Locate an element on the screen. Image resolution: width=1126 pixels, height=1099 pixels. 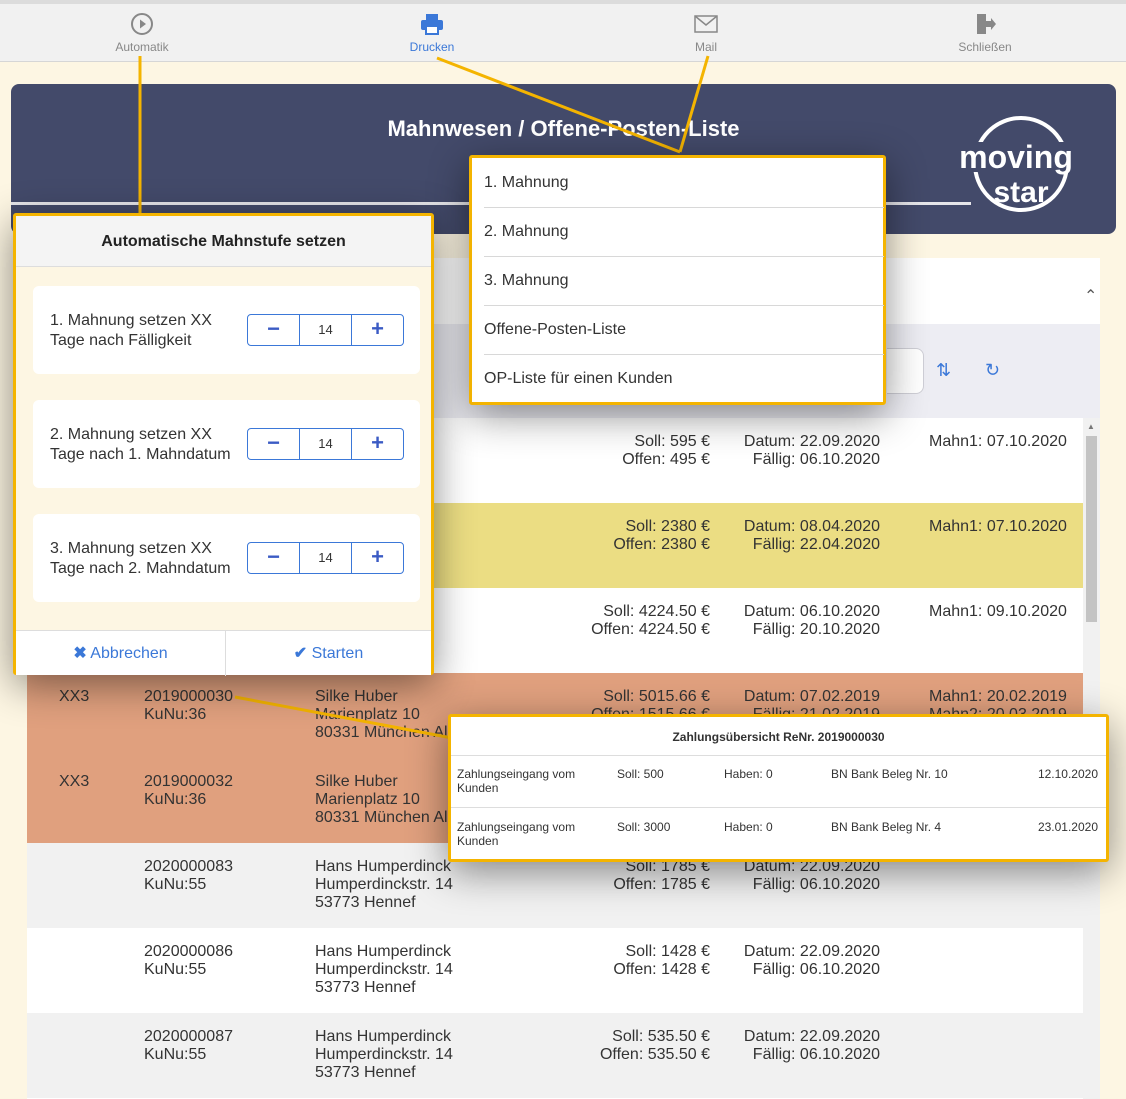
amount-soll: Soll: 535.50 € is located at coordinates (661, 1036).